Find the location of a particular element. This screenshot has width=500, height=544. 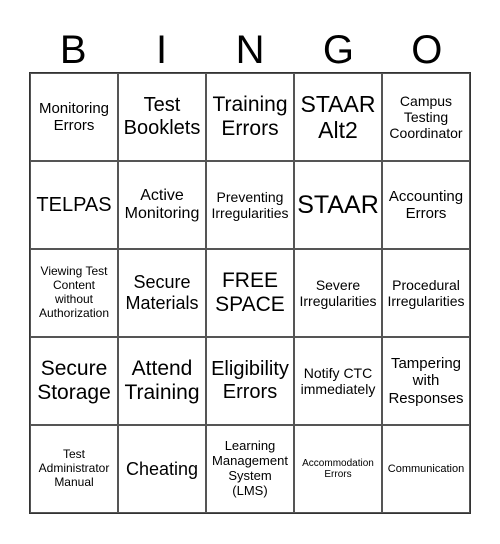

bingo-cell: Campus Testing Coordinator is located at coordinates (426, 117).